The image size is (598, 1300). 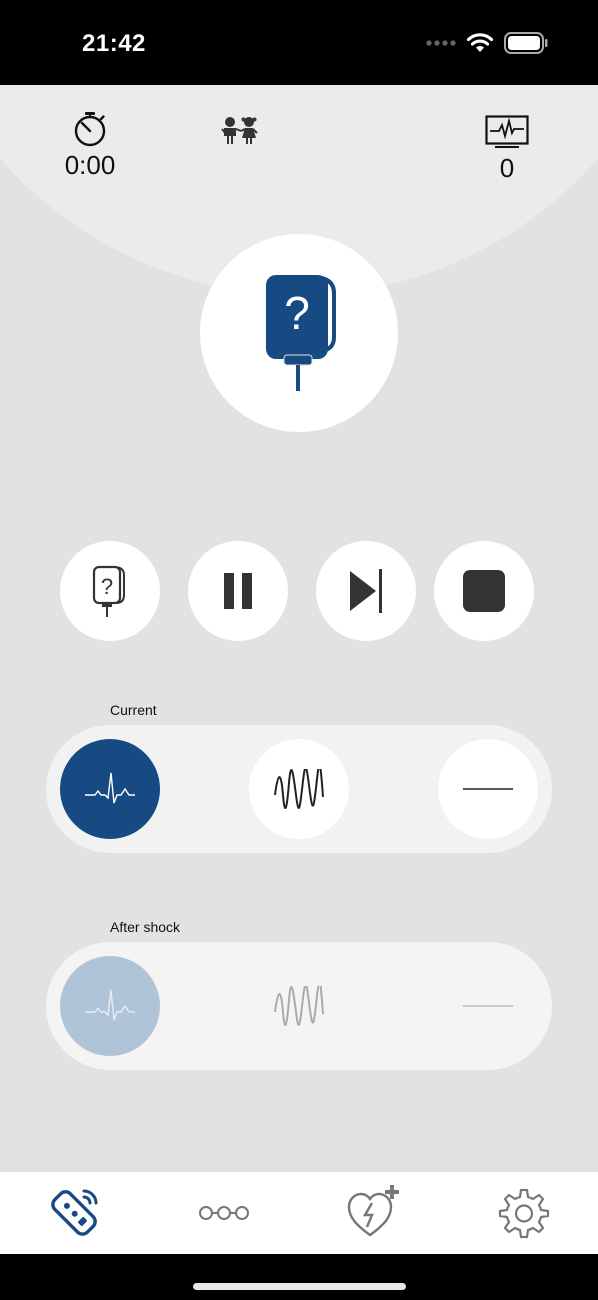 What do you see at coordinates (90, 129) in the screenshot?
I see `stopwatch-icon` at bounding box center [90, 129].